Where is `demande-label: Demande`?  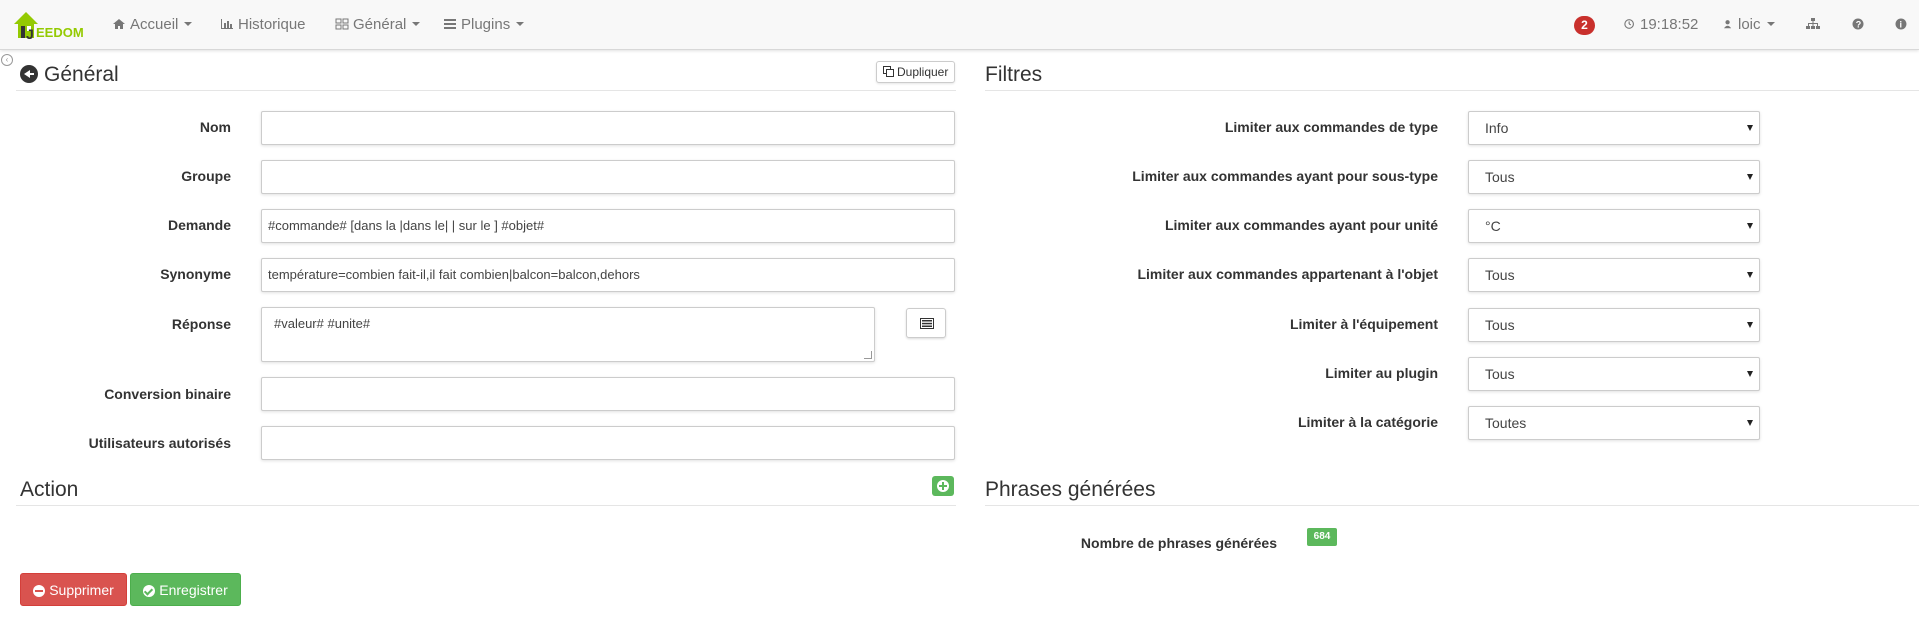 demande-label: Demande is located at coordinates (199, 225).